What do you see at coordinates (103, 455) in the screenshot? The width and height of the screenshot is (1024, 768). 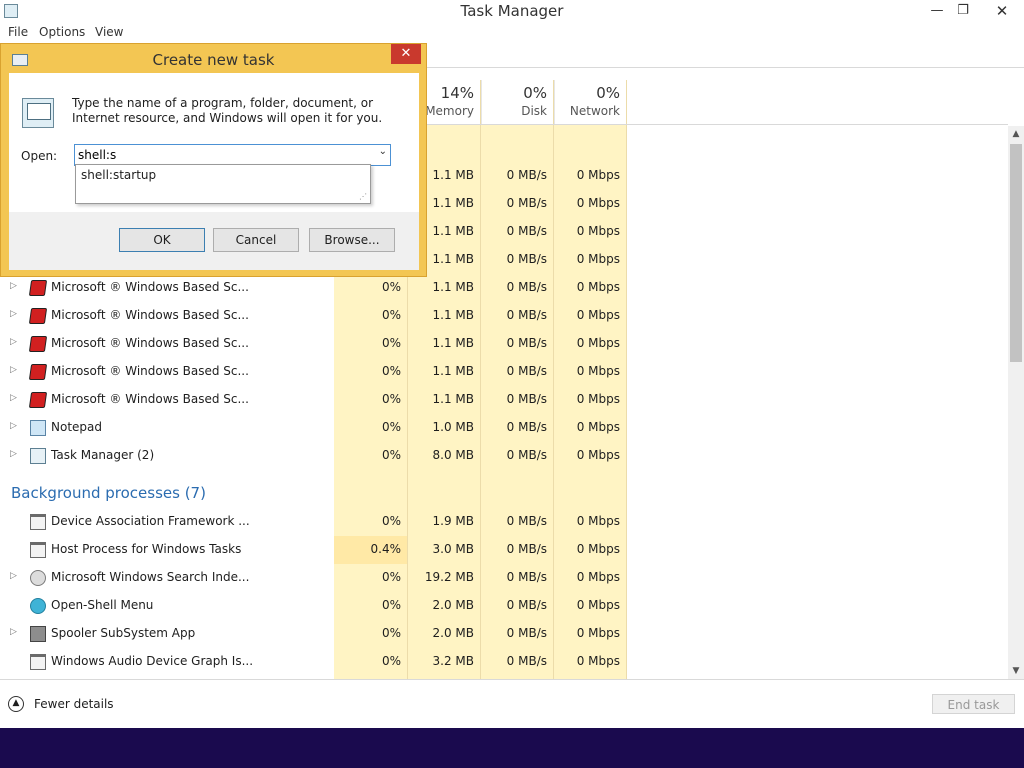 I see `process-name: Task Manager (2)` at bounding box center [103, 455].